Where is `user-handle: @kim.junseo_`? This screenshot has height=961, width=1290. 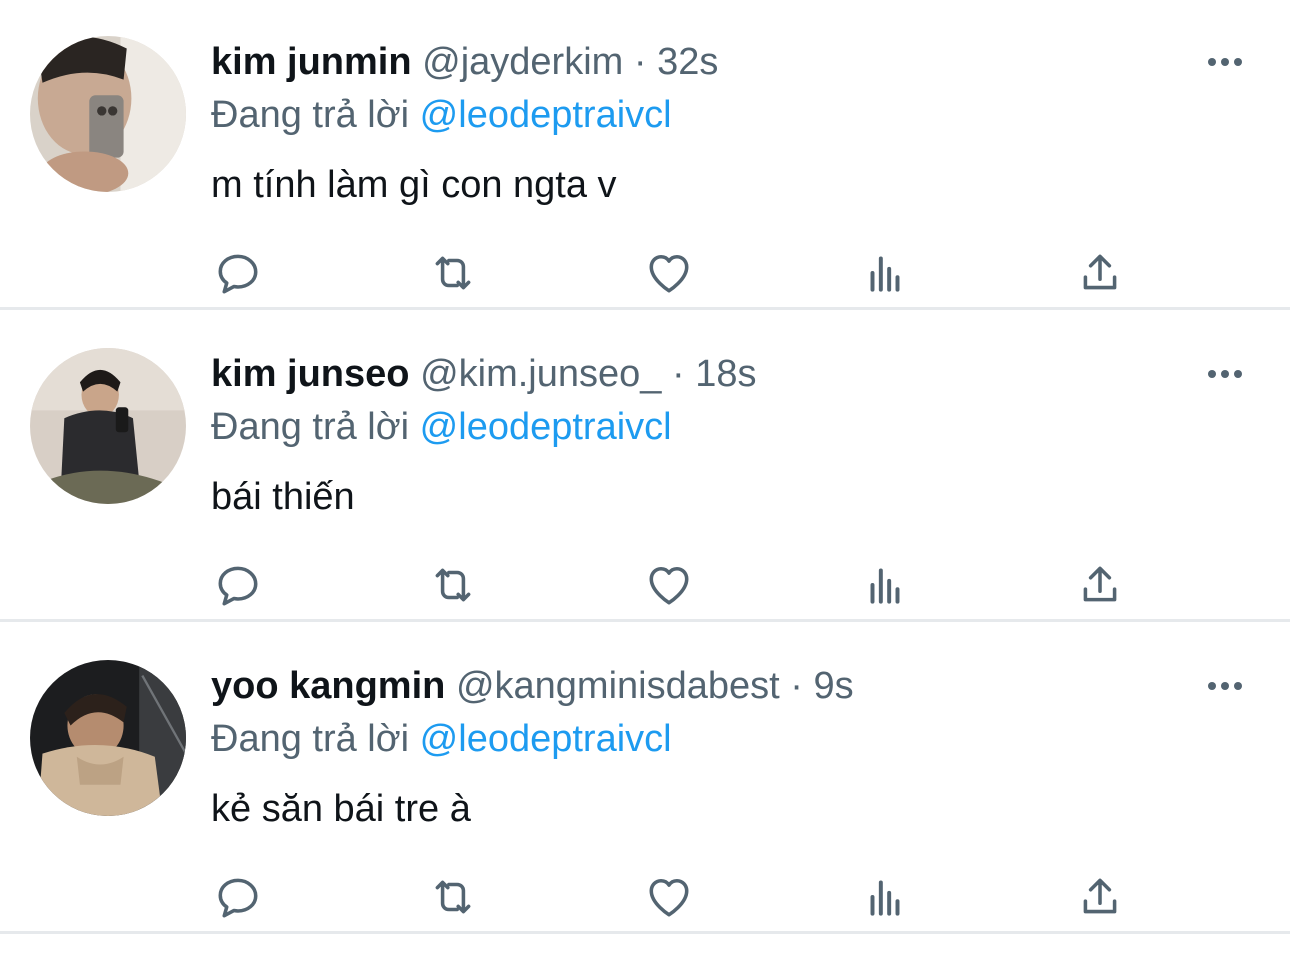
user-handle: @kim.junseo_ is located at coordinates (540, 374).